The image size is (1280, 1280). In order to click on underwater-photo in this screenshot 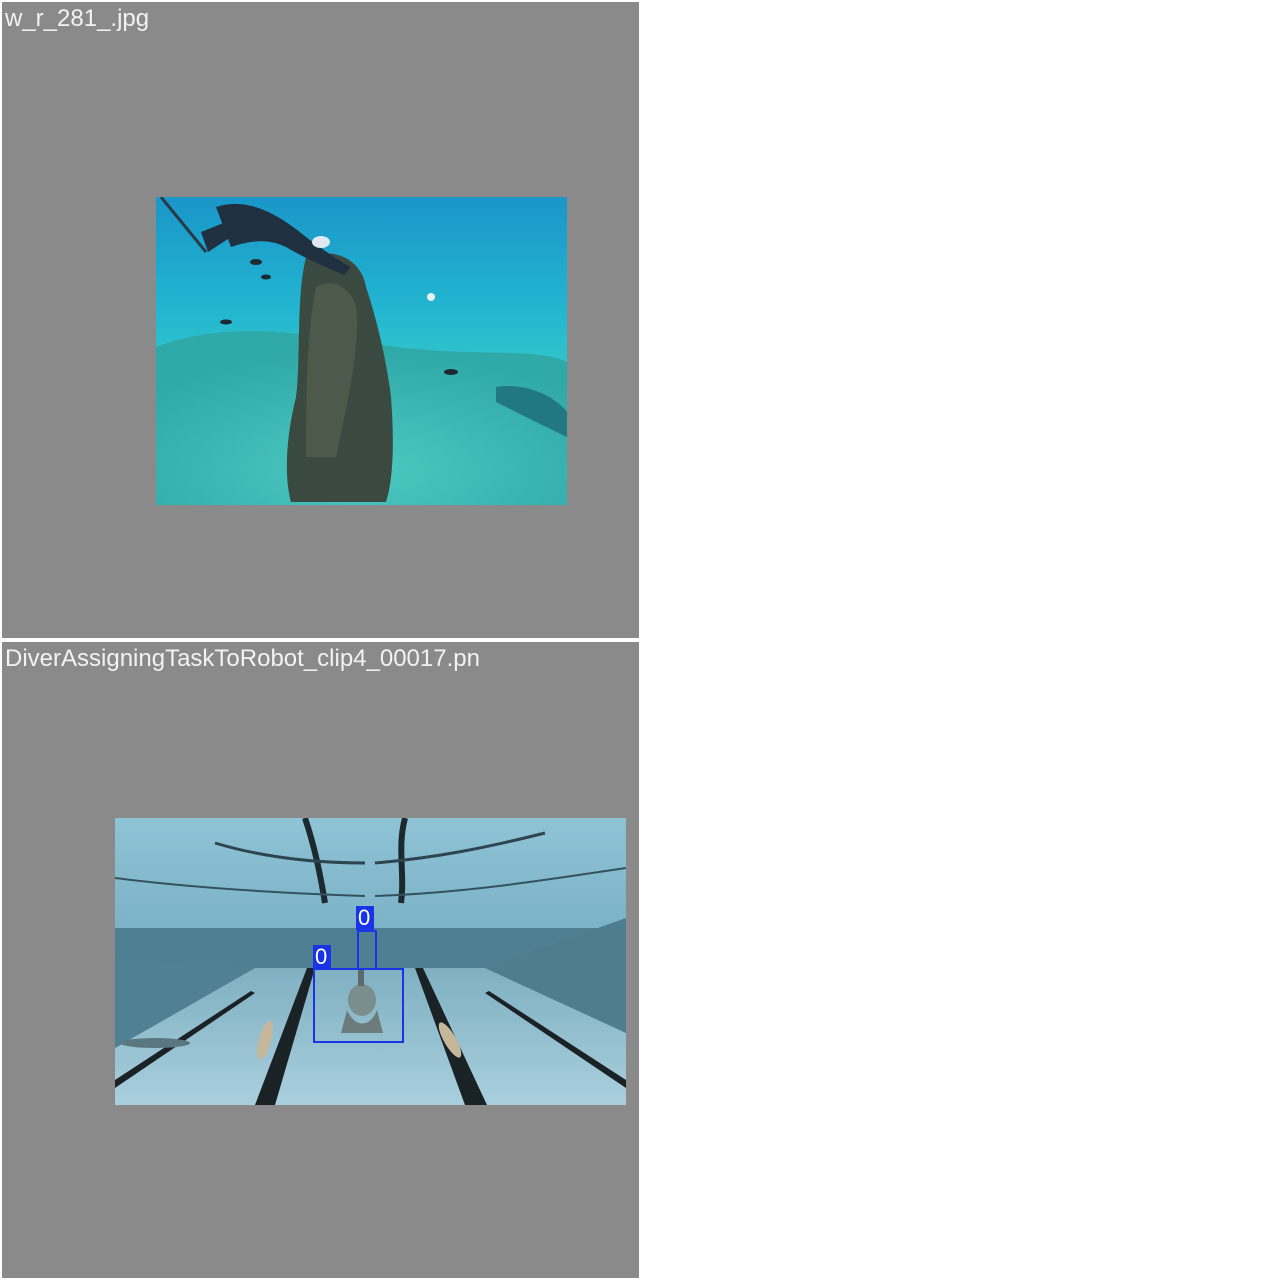, I will do `click(361, 351)`.